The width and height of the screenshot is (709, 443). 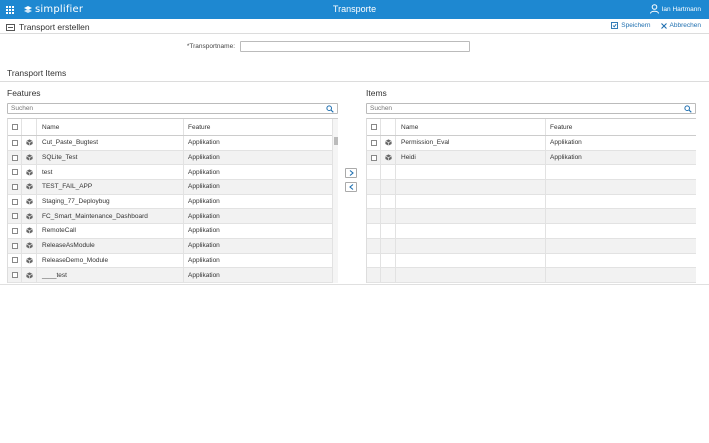 What do you see at coordinates (54, 27) in the screenshot?
I see `page-title-text: Transport erstellen` at bounding box center [54, 27].